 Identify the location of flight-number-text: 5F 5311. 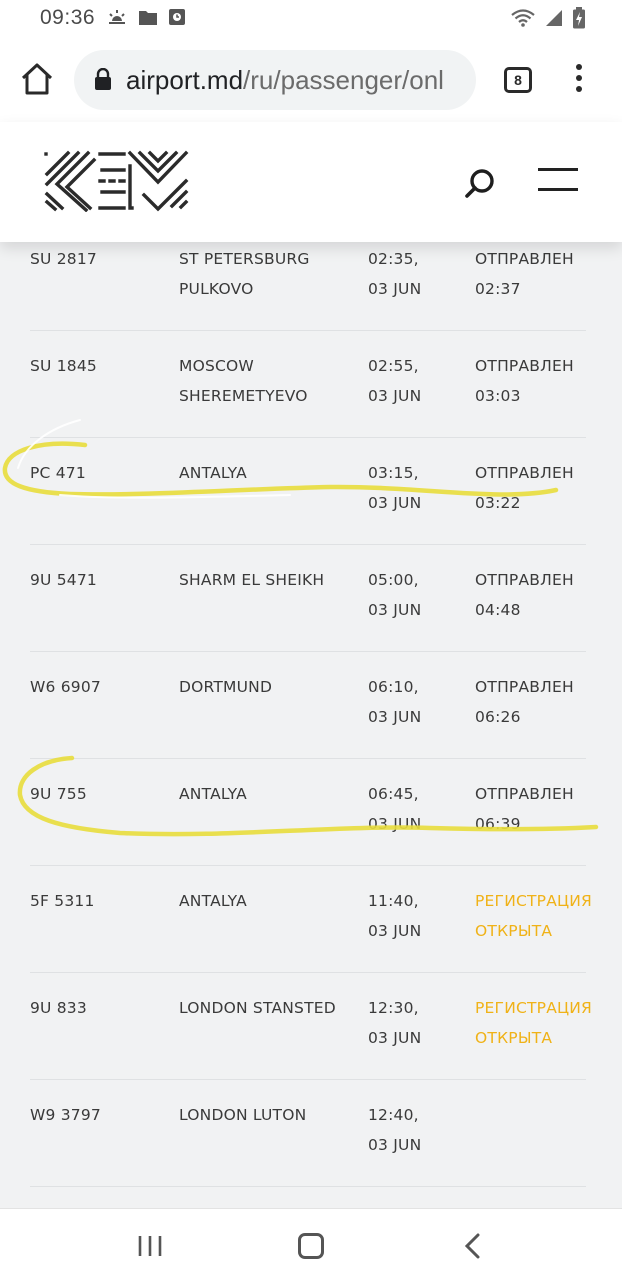
(62, 901).